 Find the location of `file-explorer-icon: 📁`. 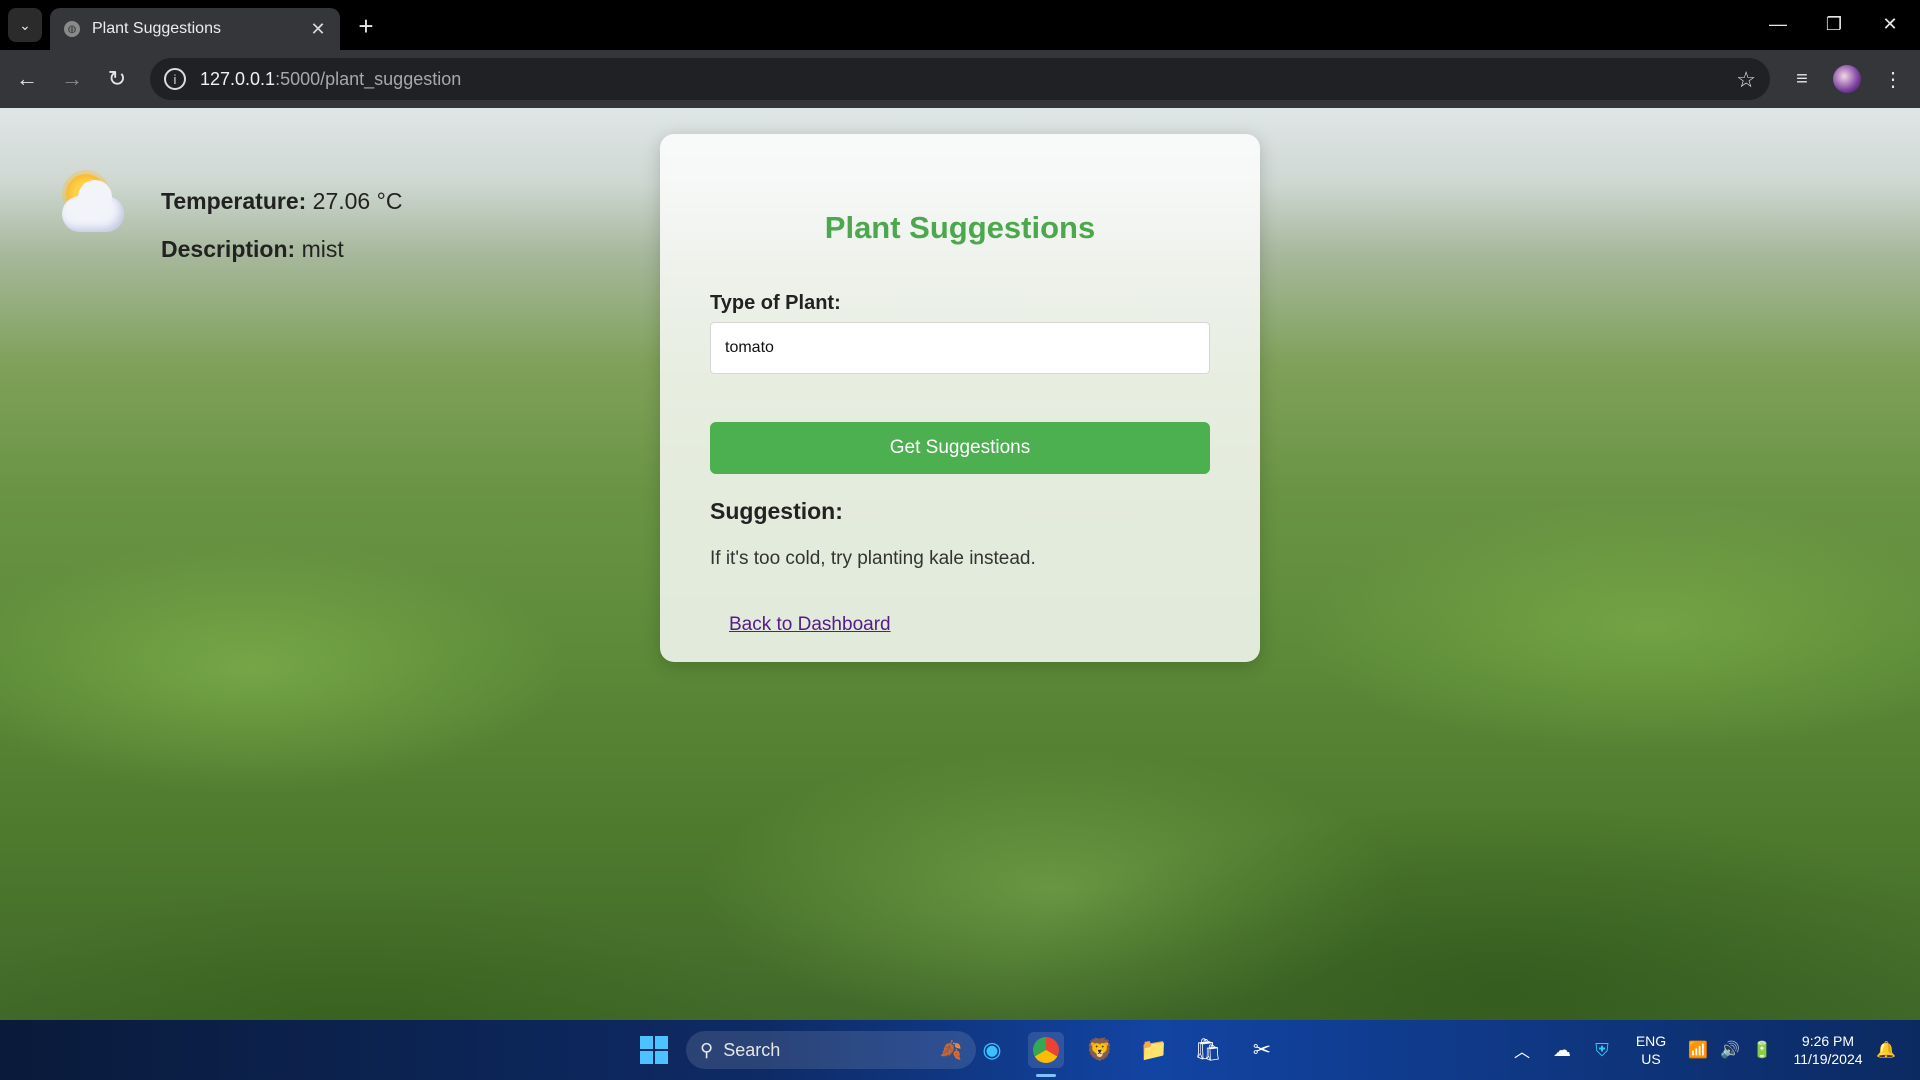

file-explorer-icon: 📁 is located at coordinates (1154, 1050).